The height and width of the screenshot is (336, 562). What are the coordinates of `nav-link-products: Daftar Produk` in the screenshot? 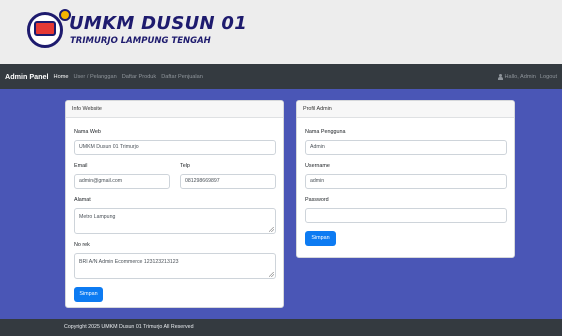 It's located at (139, 77).